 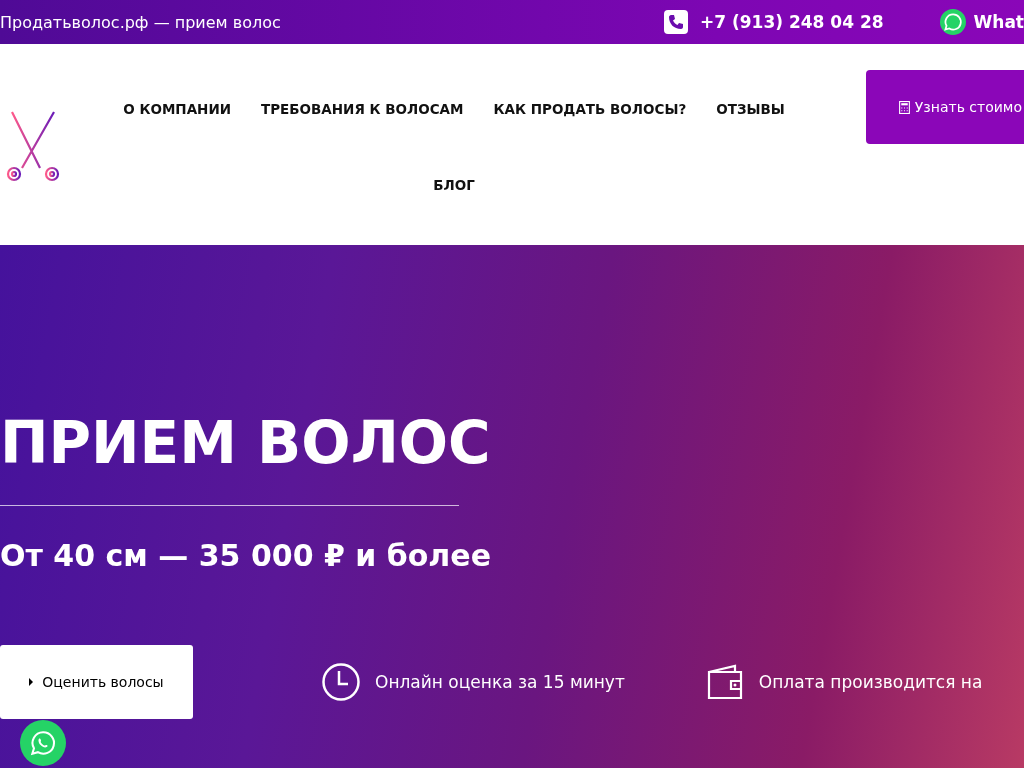 What do you see at coordinates (904, 107) in the screenshot?
I see `calculator-icon` at bounding box center [904, 107].